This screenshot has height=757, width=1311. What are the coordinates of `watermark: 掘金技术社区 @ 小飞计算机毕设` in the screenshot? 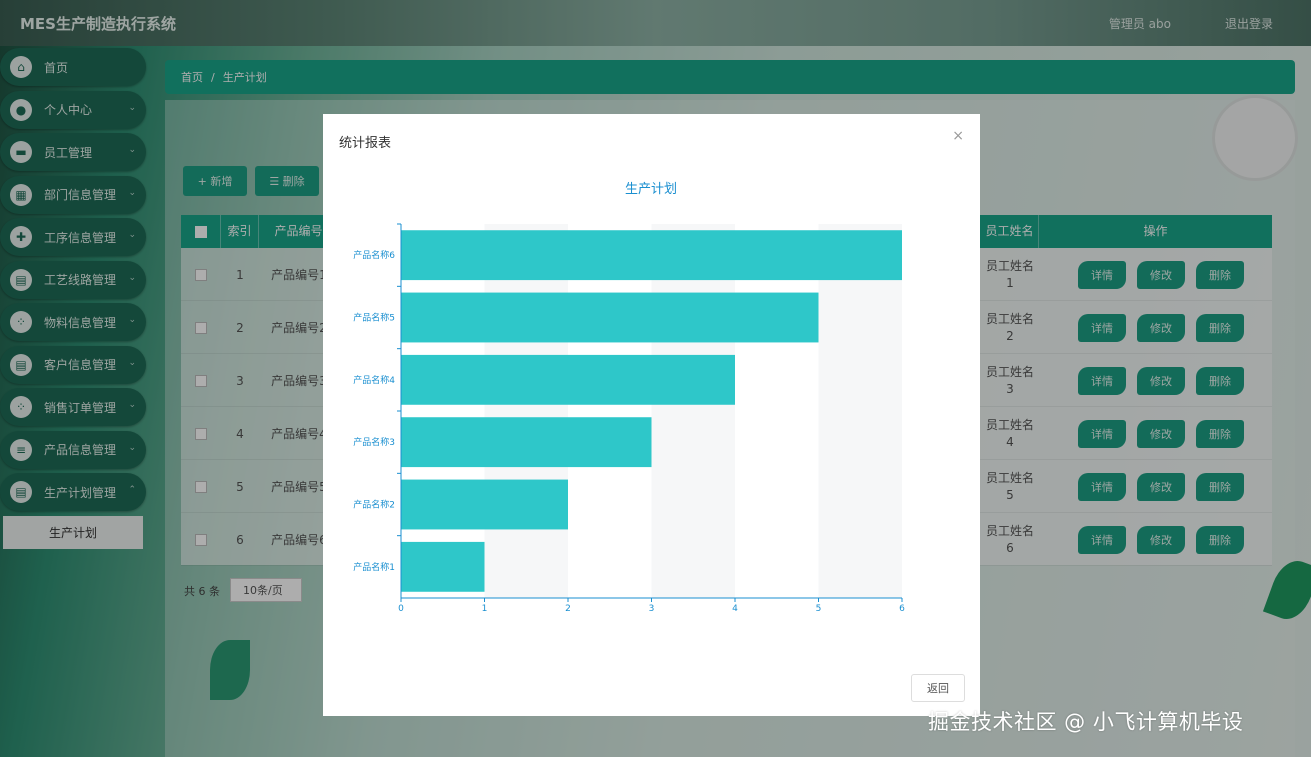 It's located at (1086, 722).